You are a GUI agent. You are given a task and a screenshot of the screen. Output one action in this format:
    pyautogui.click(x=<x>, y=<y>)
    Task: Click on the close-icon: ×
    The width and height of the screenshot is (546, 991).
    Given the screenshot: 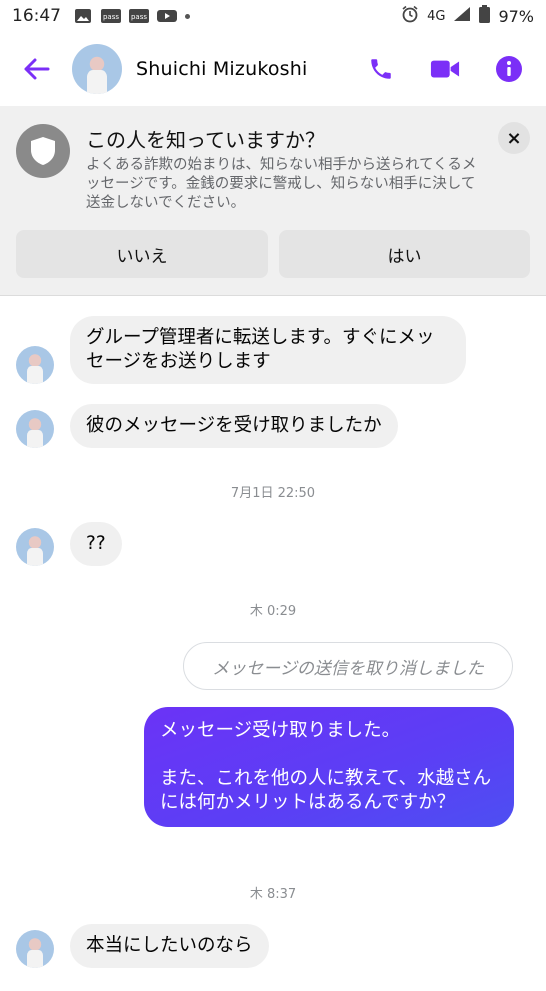 What is the action you would take?
    pyautogui.click(x=514, y=138)
    